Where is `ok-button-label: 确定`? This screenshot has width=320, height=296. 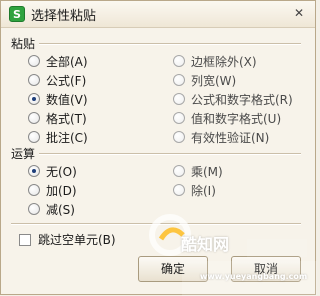
ok-button-label: 确定 is located at coordinates (172, 269).